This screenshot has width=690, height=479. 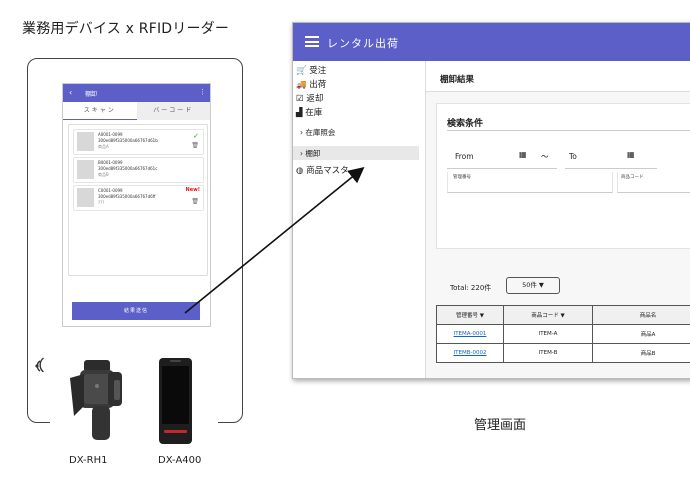 I want to click on admin-screen-label: 管理画面, so click(x=500, y=425).